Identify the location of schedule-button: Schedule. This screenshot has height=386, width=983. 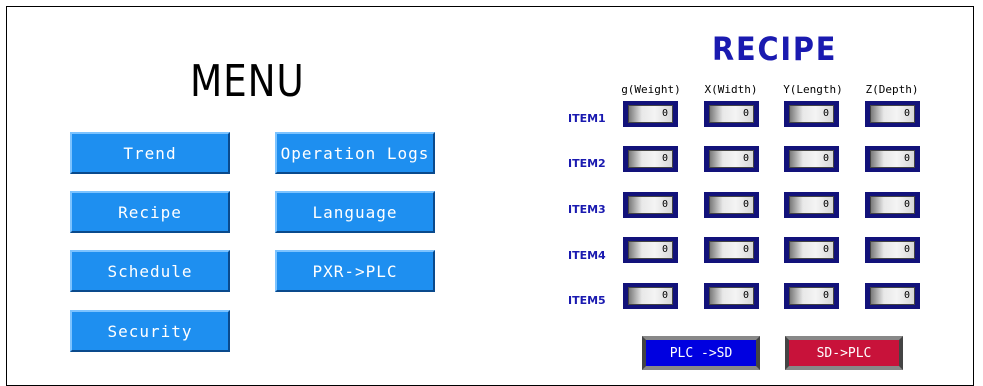
(150, 271).